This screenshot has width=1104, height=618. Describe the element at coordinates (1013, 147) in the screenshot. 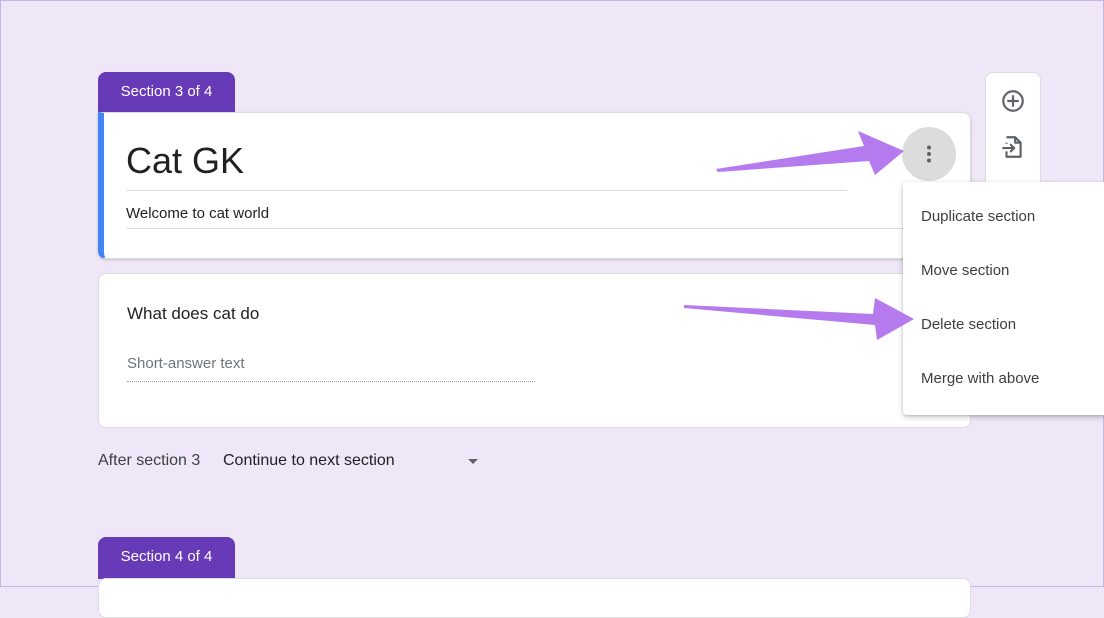

I see `import-questions-icon` at that location.